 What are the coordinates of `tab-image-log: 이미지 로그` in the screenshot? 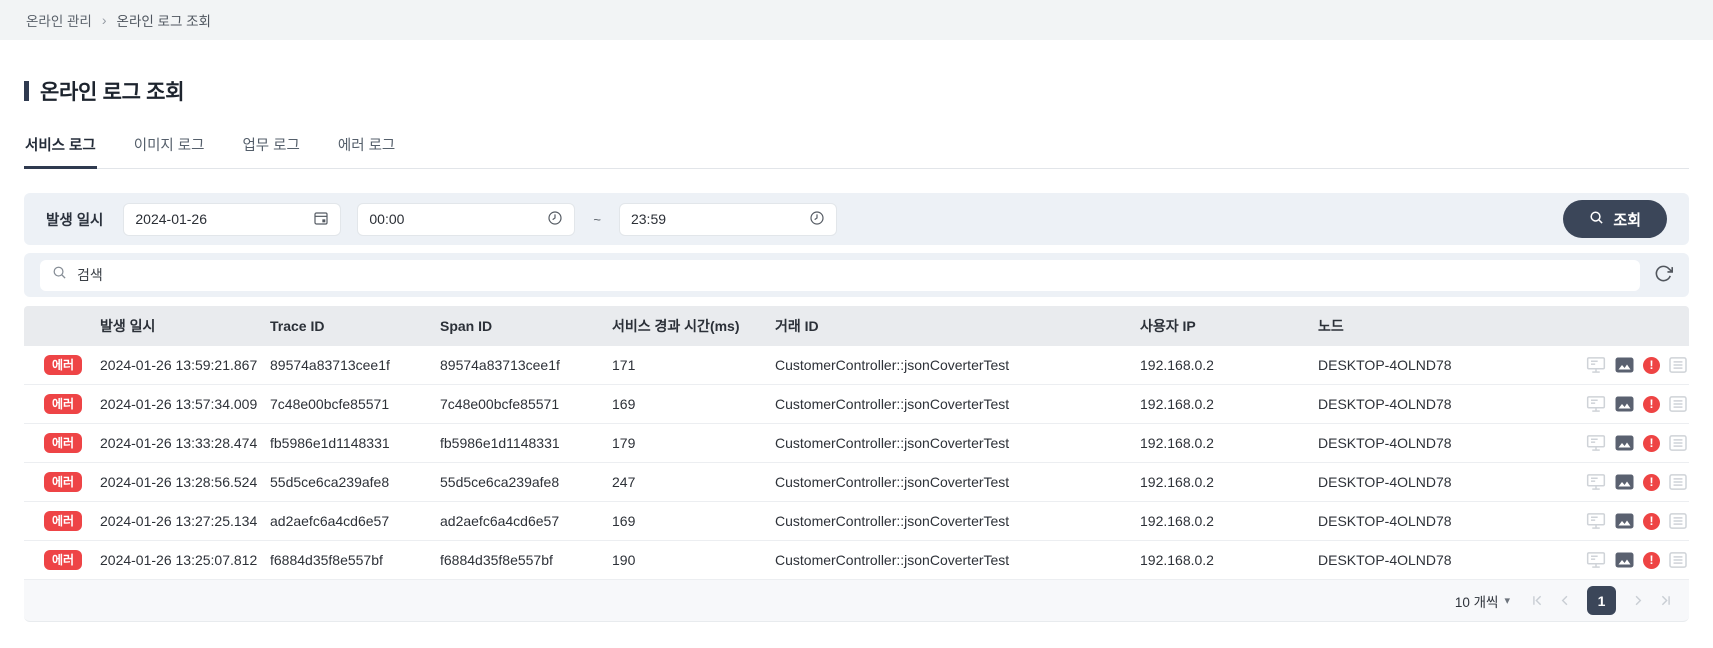 It's located at (169, 151).